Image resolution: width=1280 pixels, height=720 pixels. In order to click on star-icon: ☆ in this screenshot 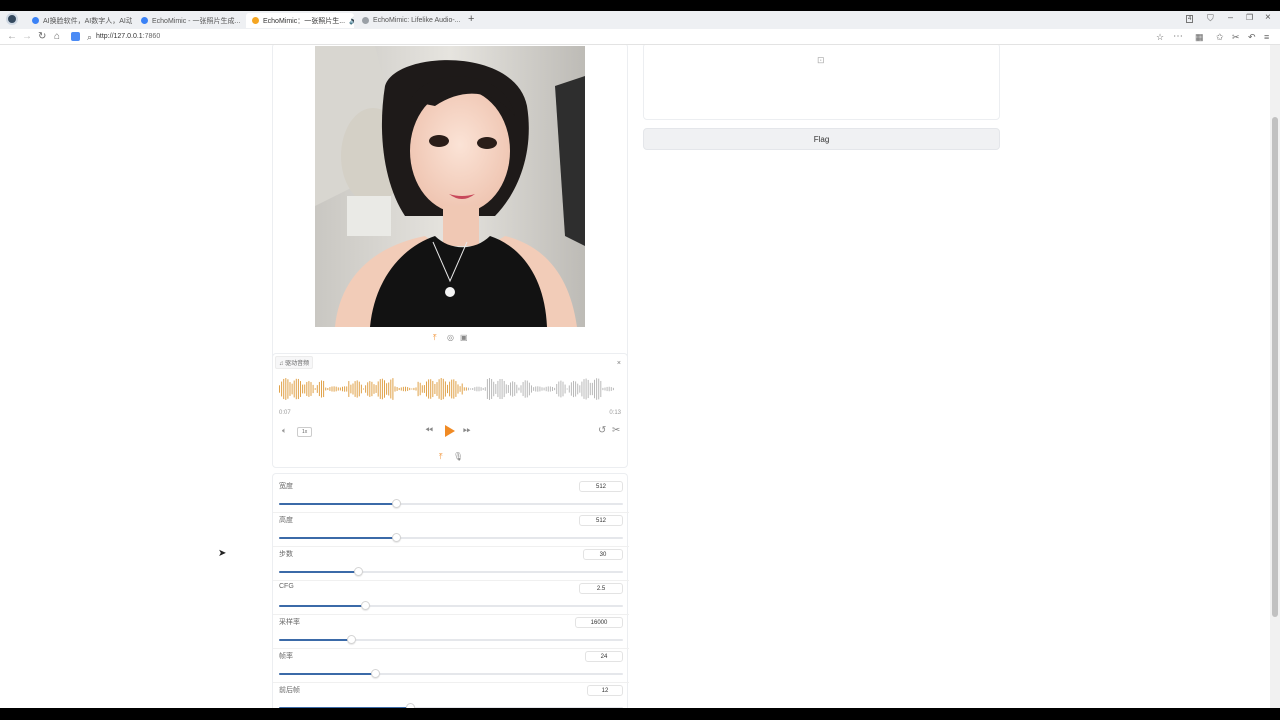, I will do `click(1160, 37)`.